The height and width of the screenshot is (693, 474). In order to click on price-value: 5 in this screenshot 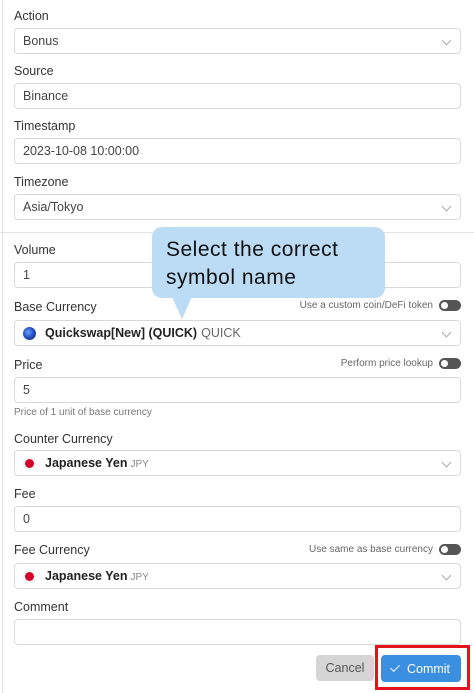, I will do `click(26, 390)`.